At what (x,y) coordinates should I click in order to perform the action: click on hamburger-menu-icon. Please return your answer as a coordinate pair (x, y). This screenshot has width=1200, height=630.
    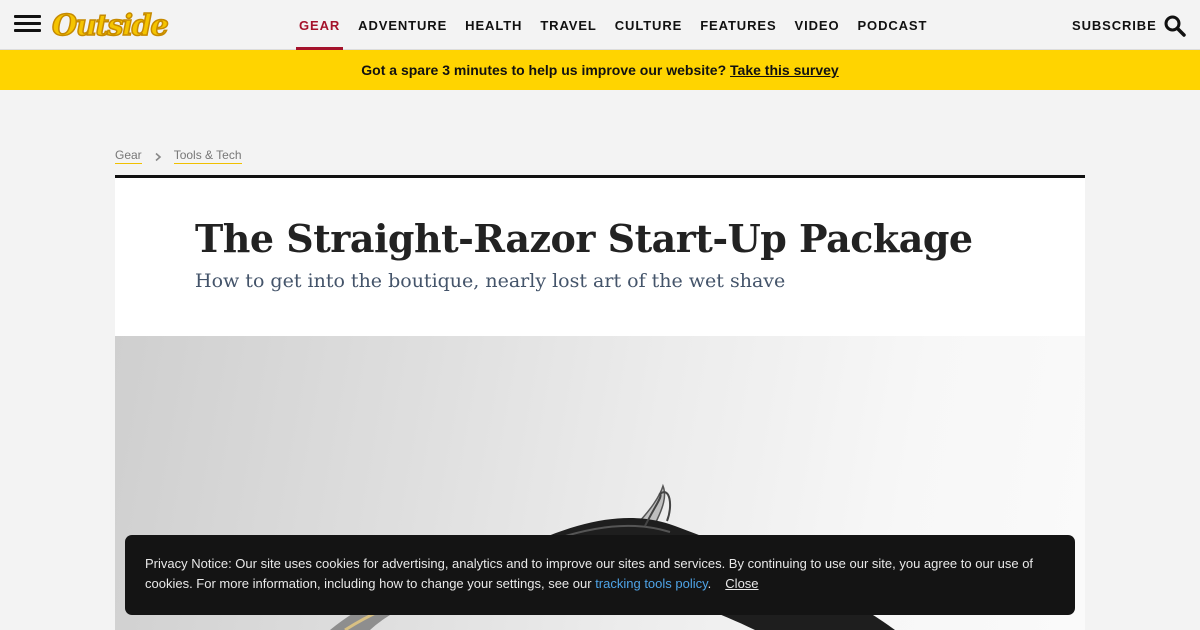
    Looking at the image, I should click on (27, 25).